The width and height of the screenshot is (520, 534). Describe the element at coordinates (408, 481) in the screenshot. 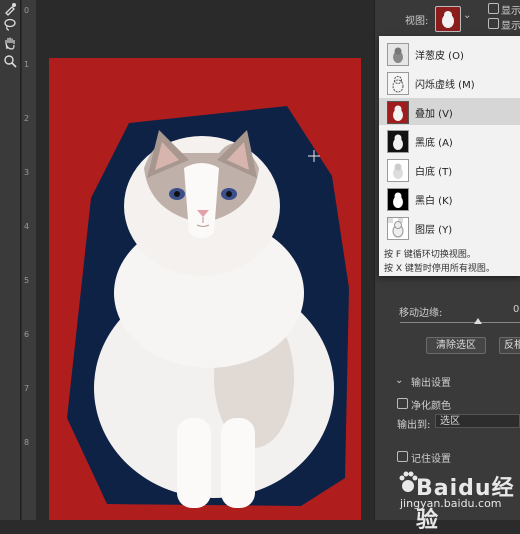

I see `baidu-paw-icon` at that location.